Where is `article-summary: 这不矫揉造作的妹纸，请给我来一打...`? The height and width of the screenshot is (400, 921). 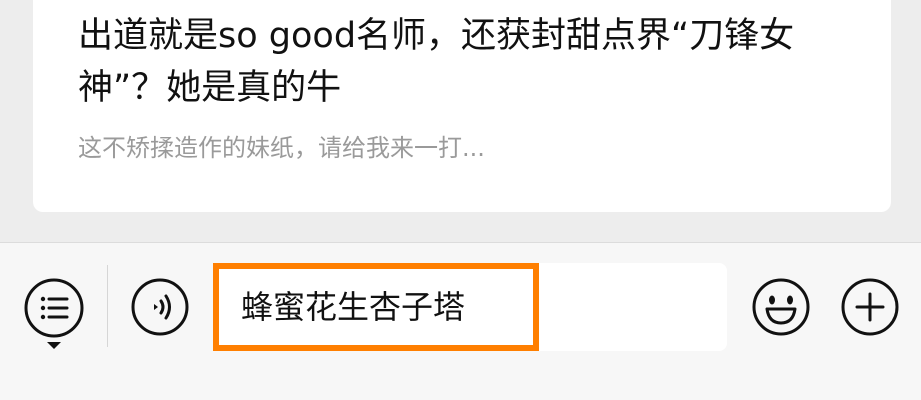
article-summary: 这不矫揉造作的妹纸，请给我来一打... is located at coordinates (281, 148).